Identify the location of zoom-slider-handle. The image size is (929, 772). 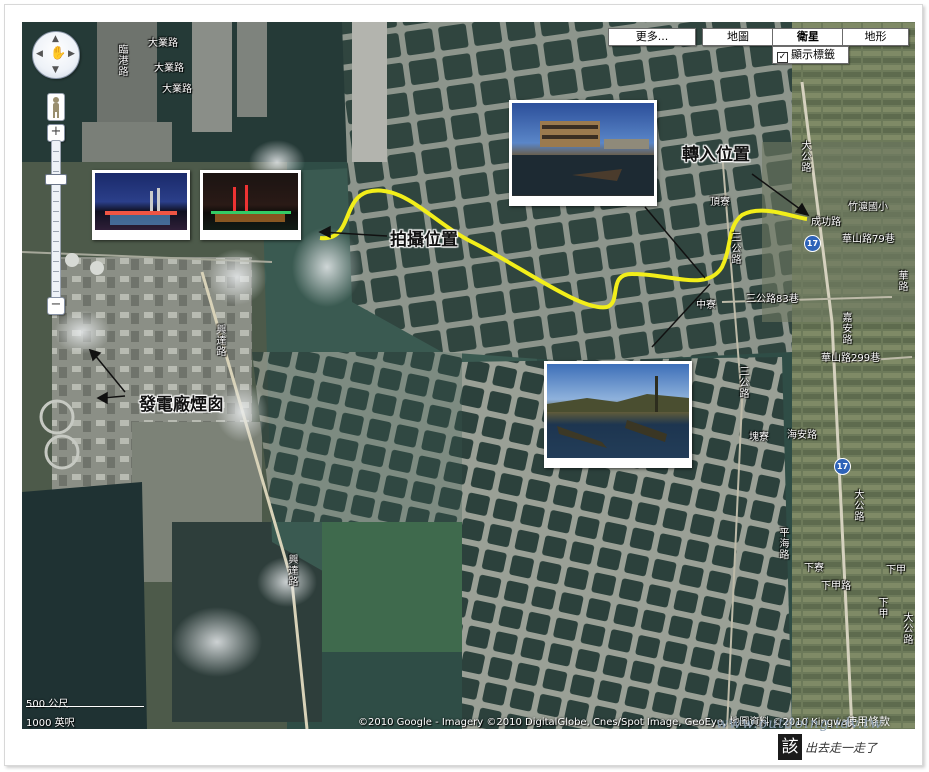
(56, 179).